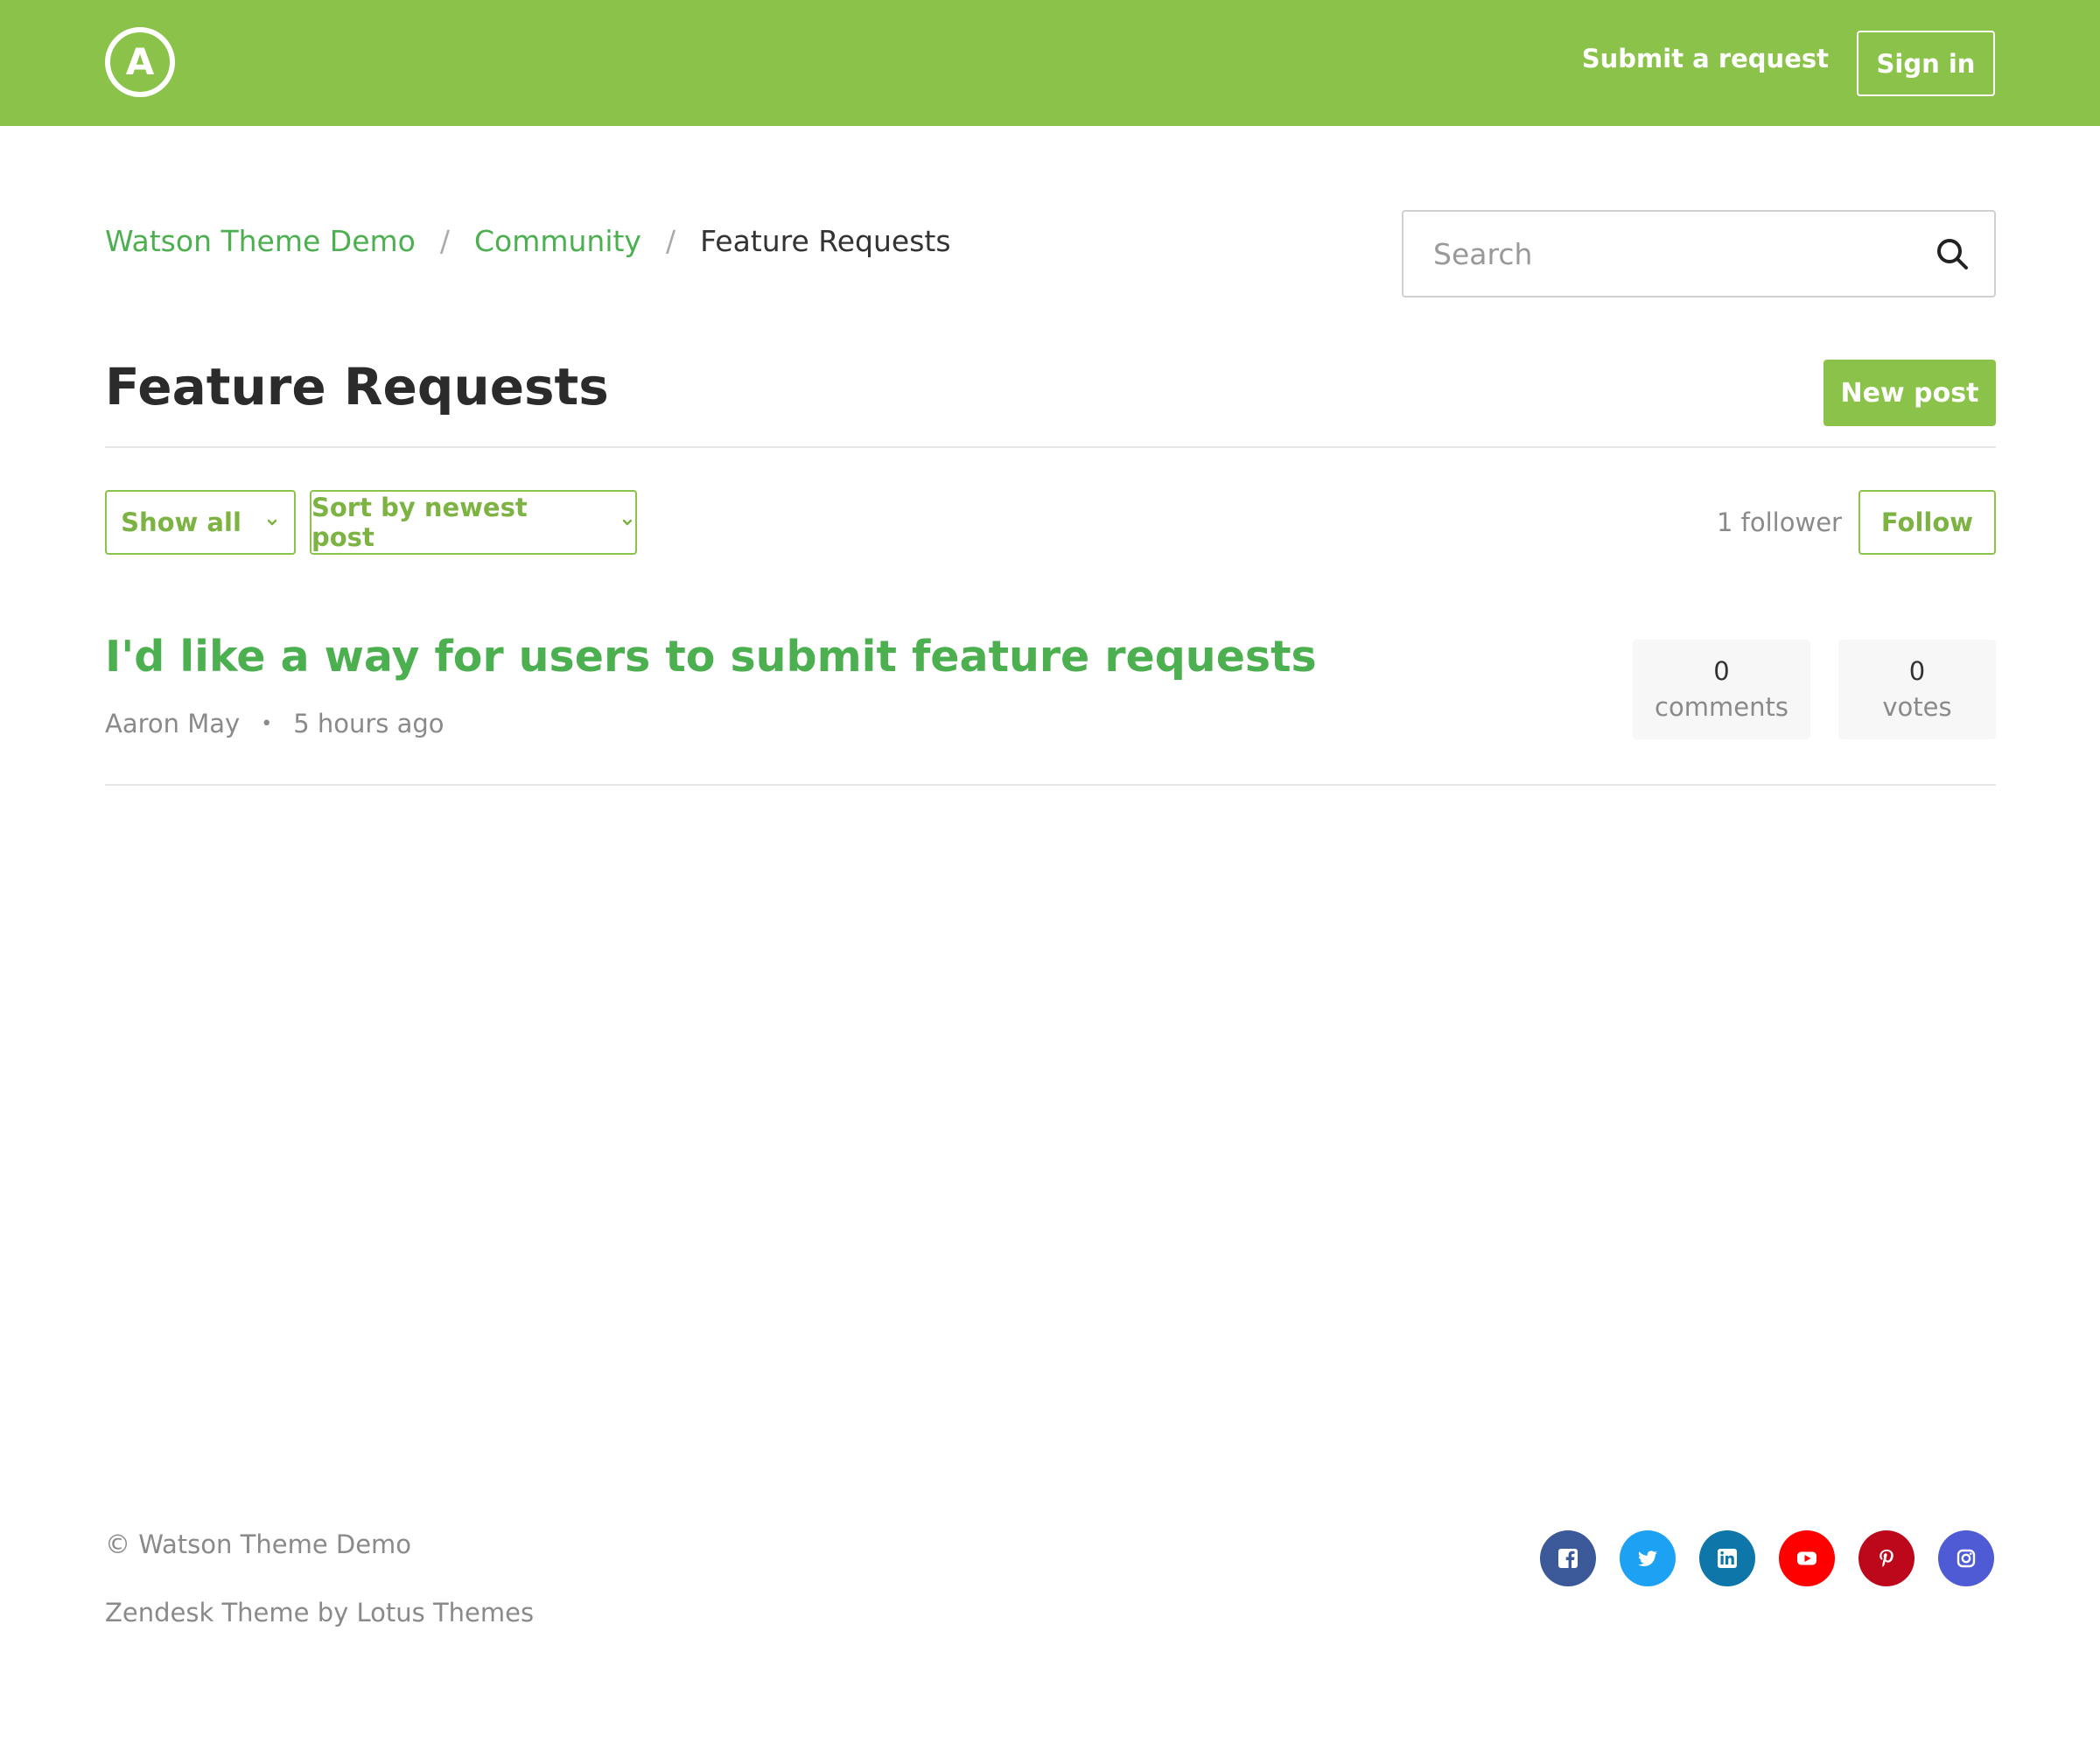  I want to click on pinterest-glyph, so click(1887, 1558).